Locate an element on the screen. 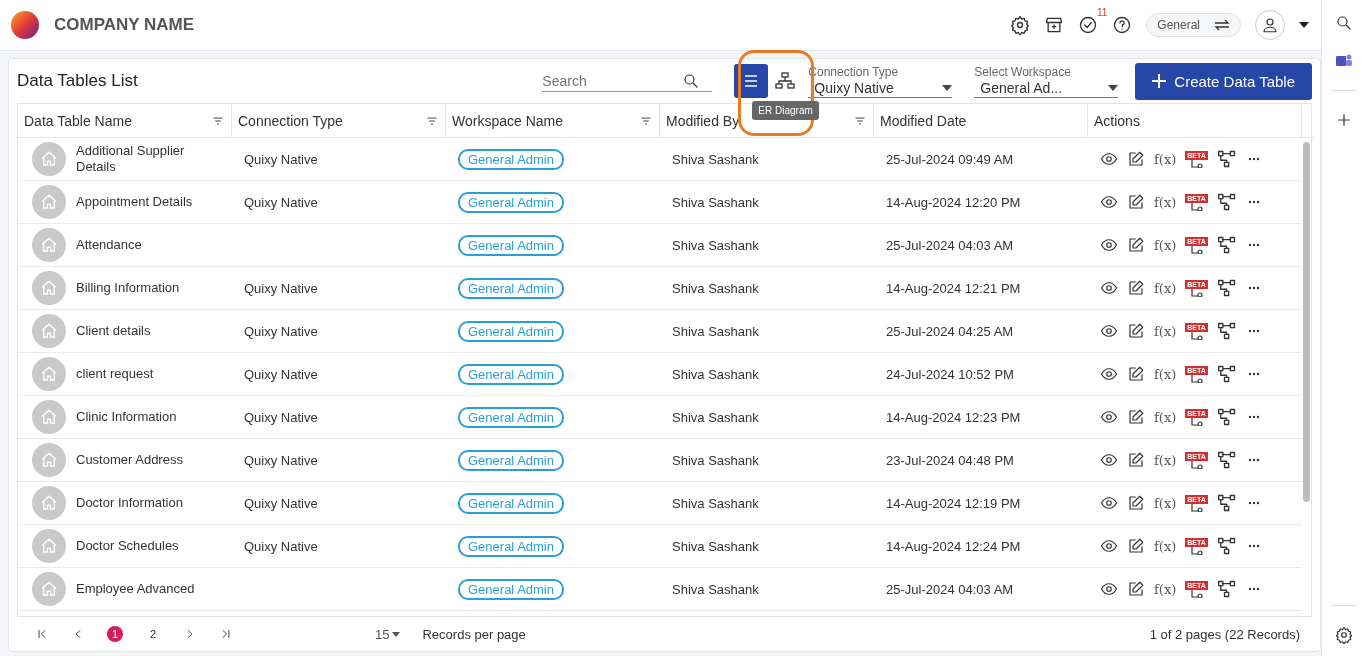  column-header: Actions is located at coordinates (1195, 121).